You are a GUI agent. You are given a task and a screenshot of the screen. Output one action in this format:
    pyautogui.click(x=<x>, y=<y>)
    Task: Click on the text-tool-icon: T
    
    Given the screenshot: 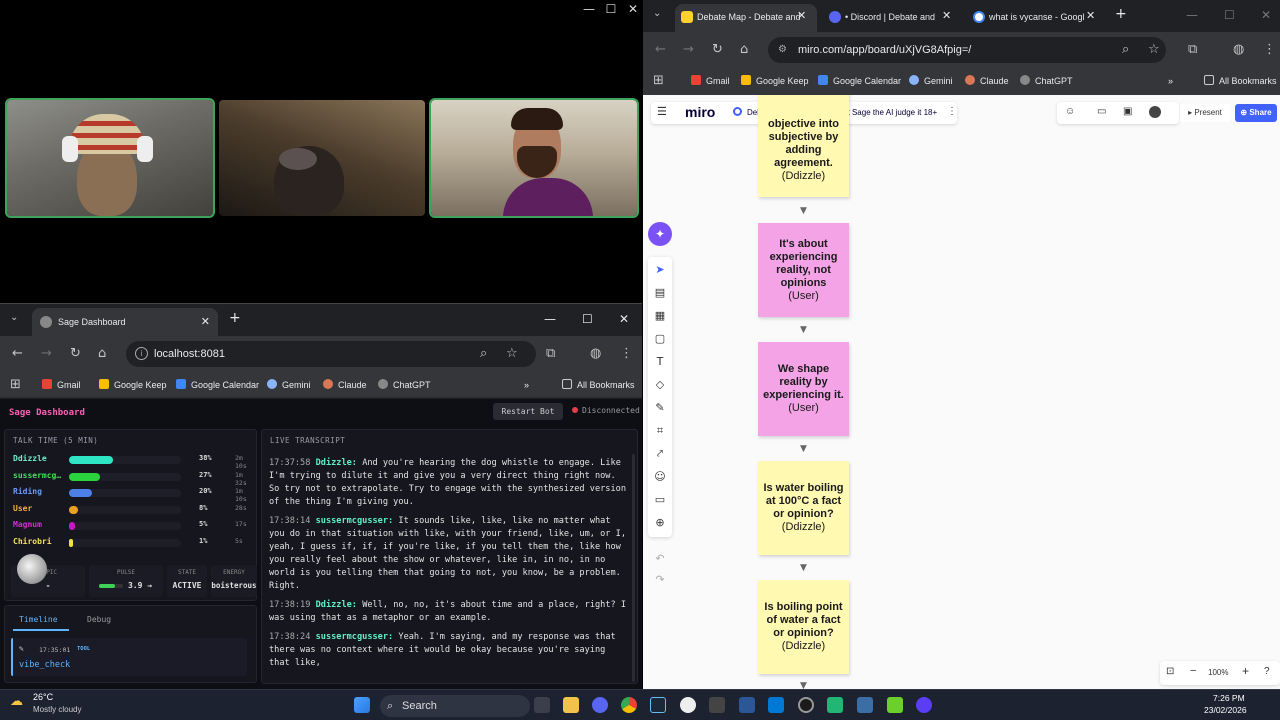 What is the action you would take?
    pyautogui.click(x=660, y=361)
    